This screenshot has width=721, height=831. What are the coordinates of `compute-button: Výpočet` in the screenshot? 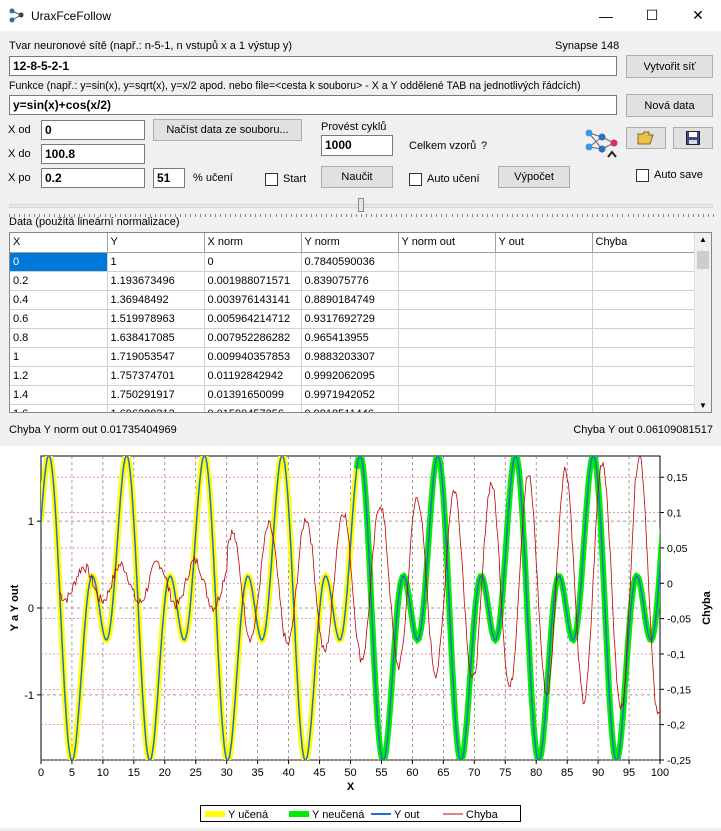 It's located at (534, 177).